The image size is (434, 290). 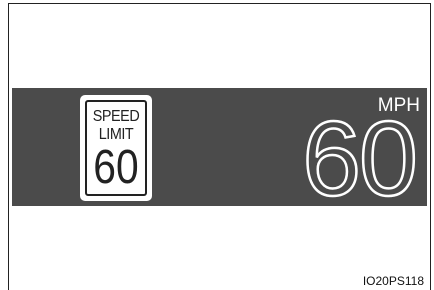 I want to click on speed-limit-sign: SPEED LIMIT 60, so click(x=116, y=148).